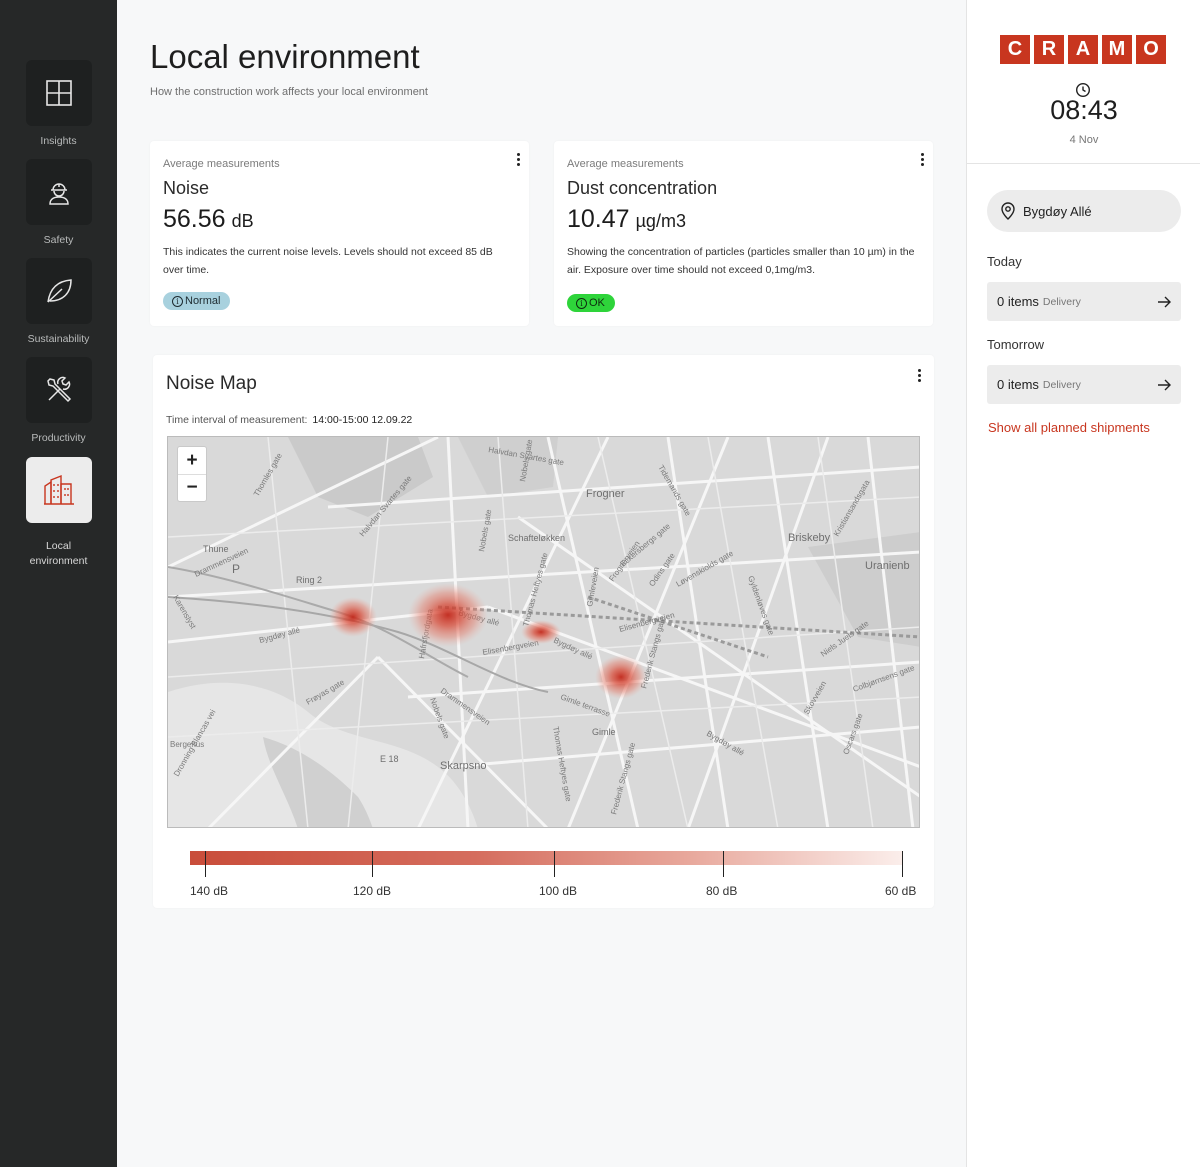 The image size is (1200, 1167). What do you see at coordinates (463, 766) in the screenshot?
I see `map-label: Skarpsno` at bounding box center [463, 766].